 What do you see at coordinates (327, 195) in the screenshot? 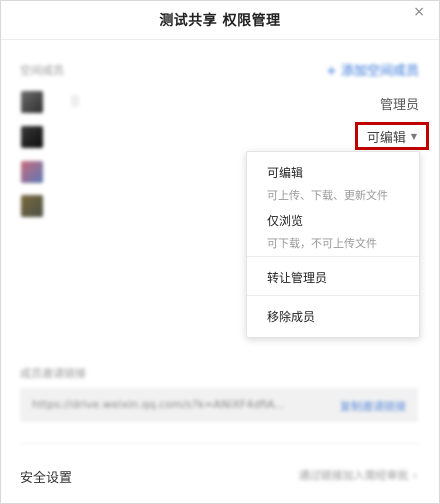
I see `menu-item-description: 可上传、下载、更新文件` at bounding box center [327, 195].